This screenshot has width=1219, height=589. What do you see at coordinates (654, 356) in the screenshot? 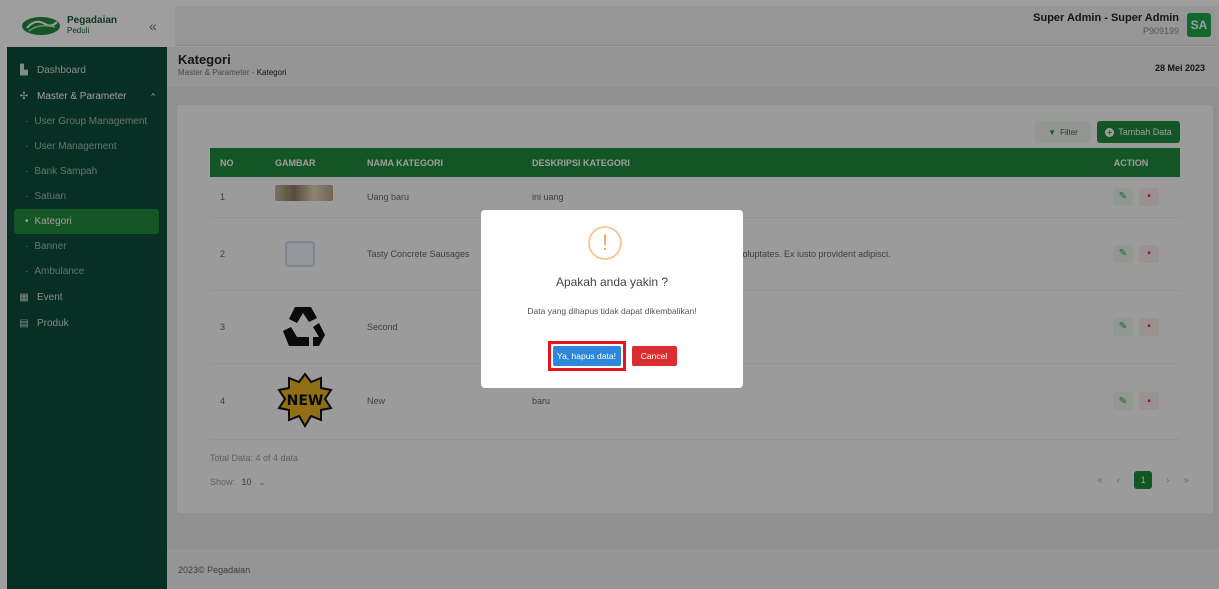
I see `cancel-button: Cancel` at bounding box center [654, 356].